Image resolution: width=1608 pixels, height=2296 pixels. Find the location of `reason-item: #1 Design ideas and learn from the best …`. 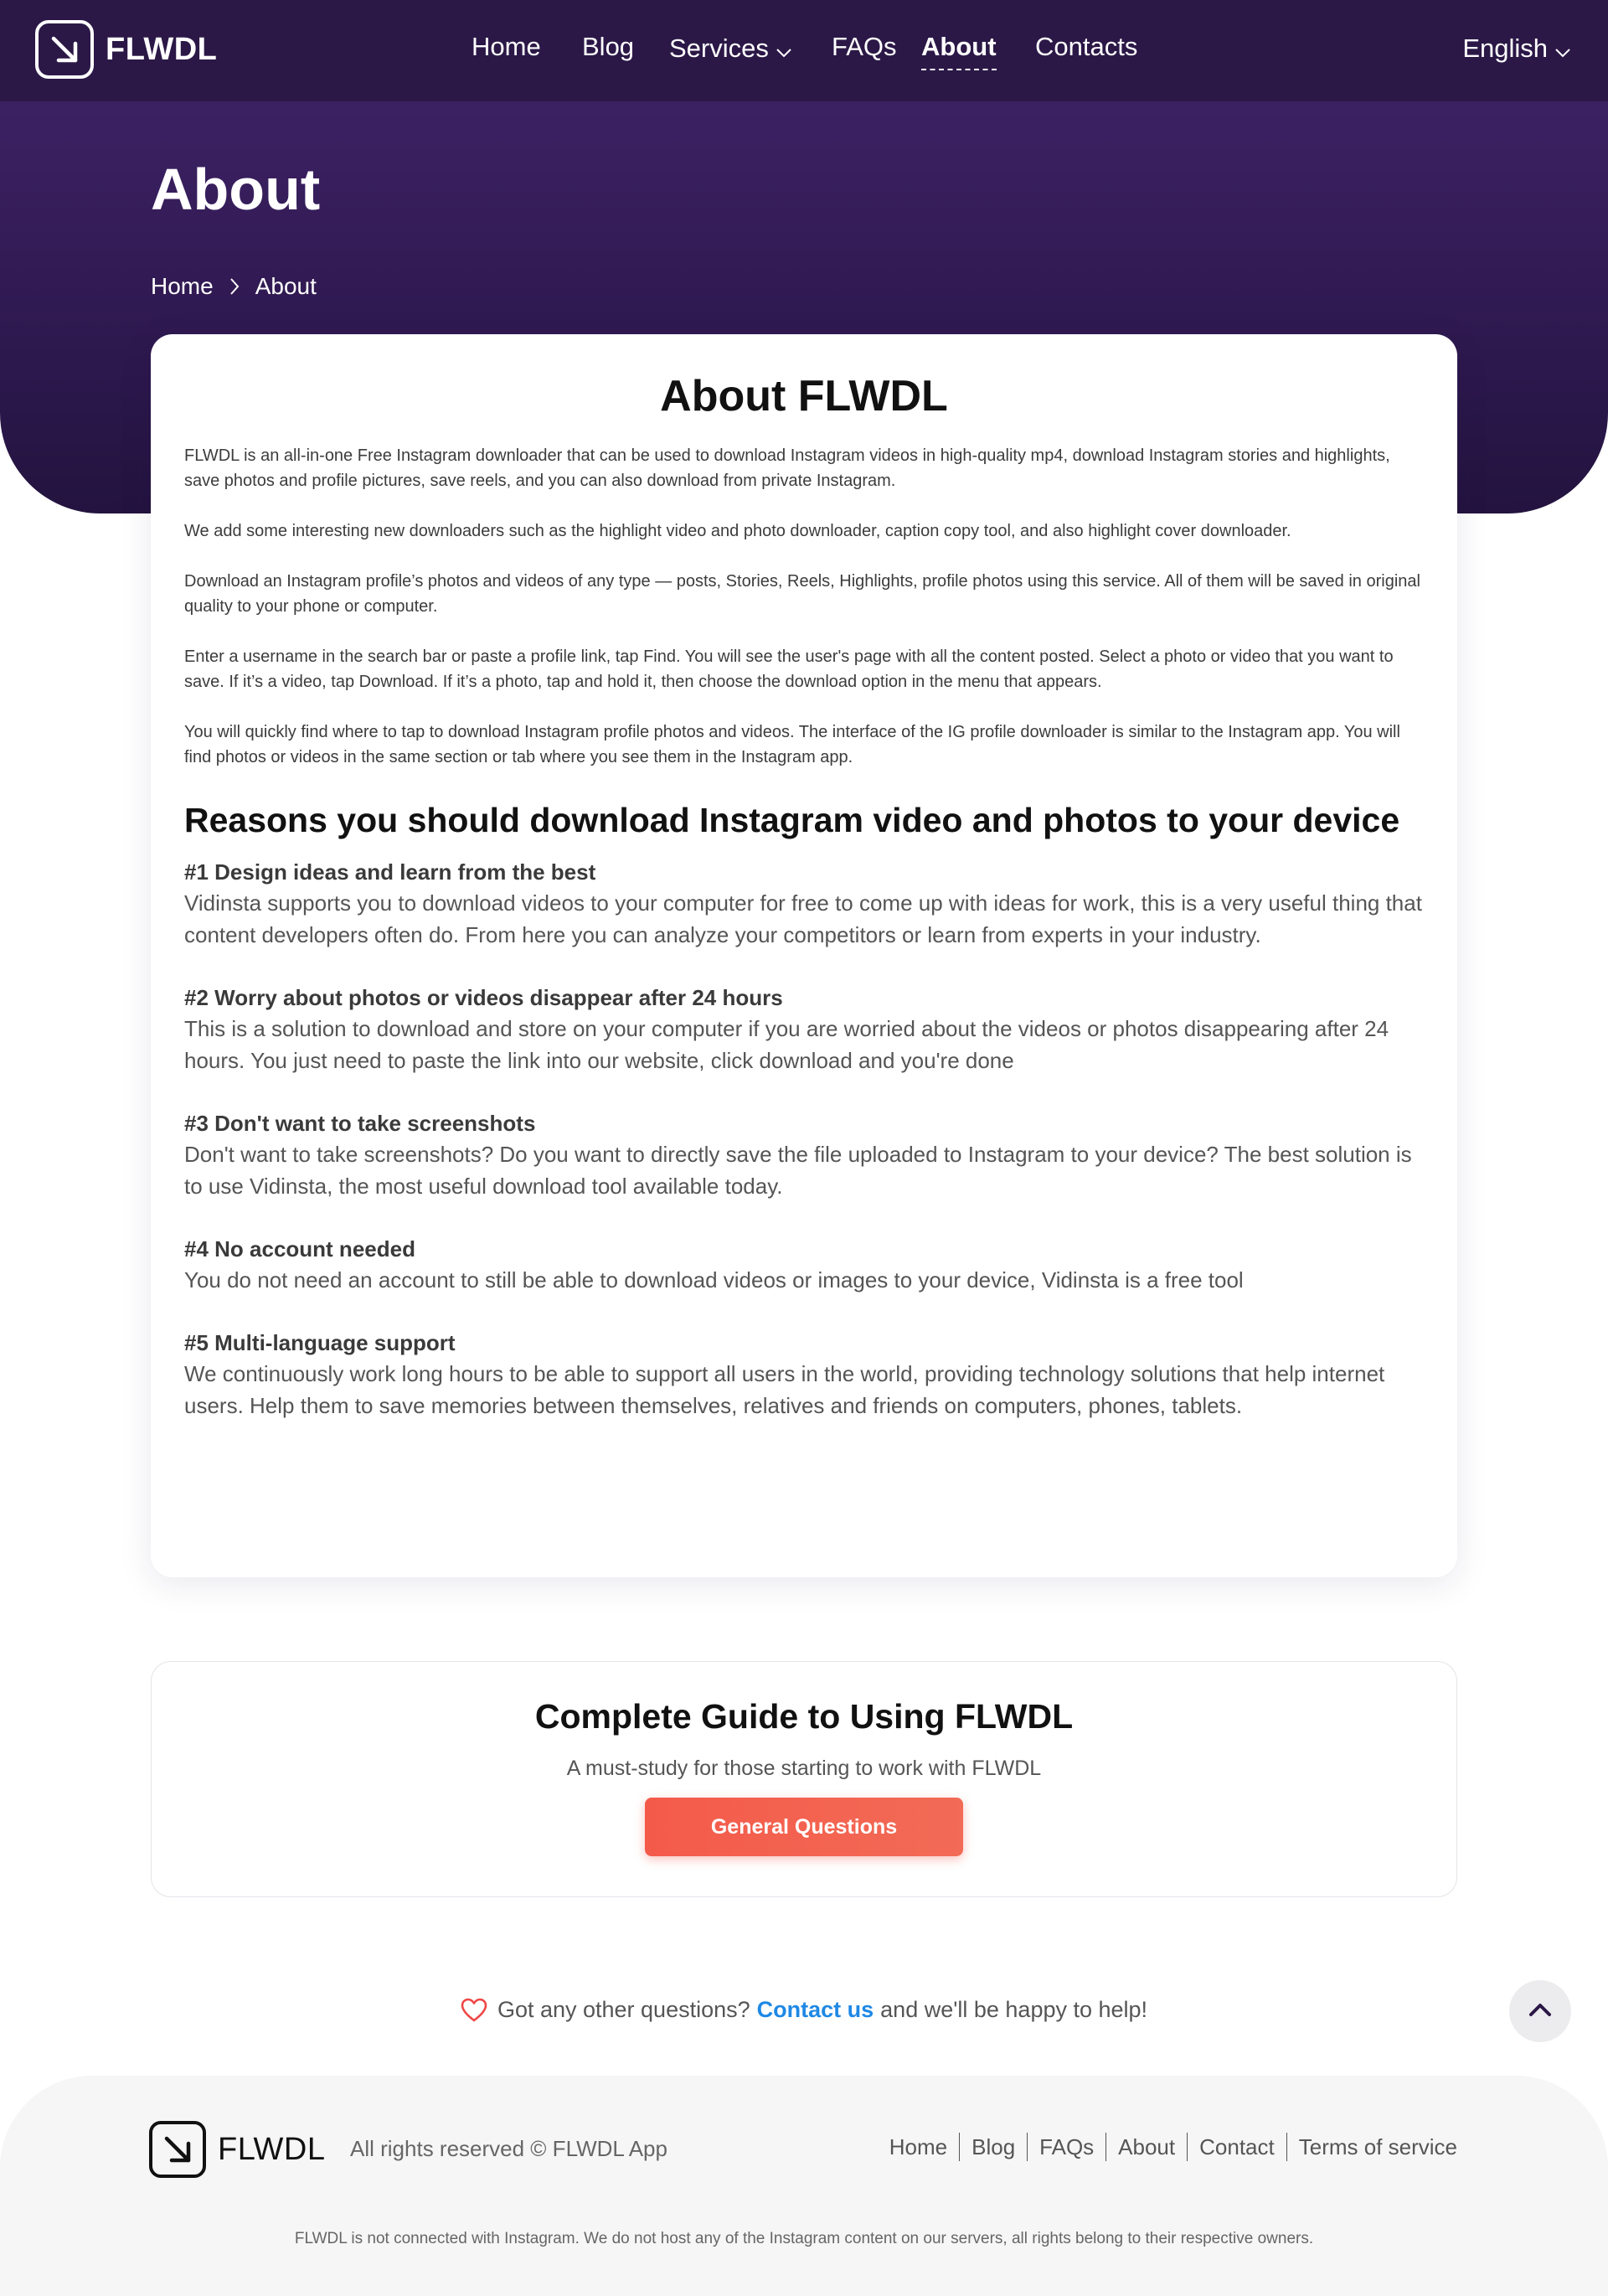

reason-item: #1 Design ideas and learn from the best … is located at coordinates (804, 904).